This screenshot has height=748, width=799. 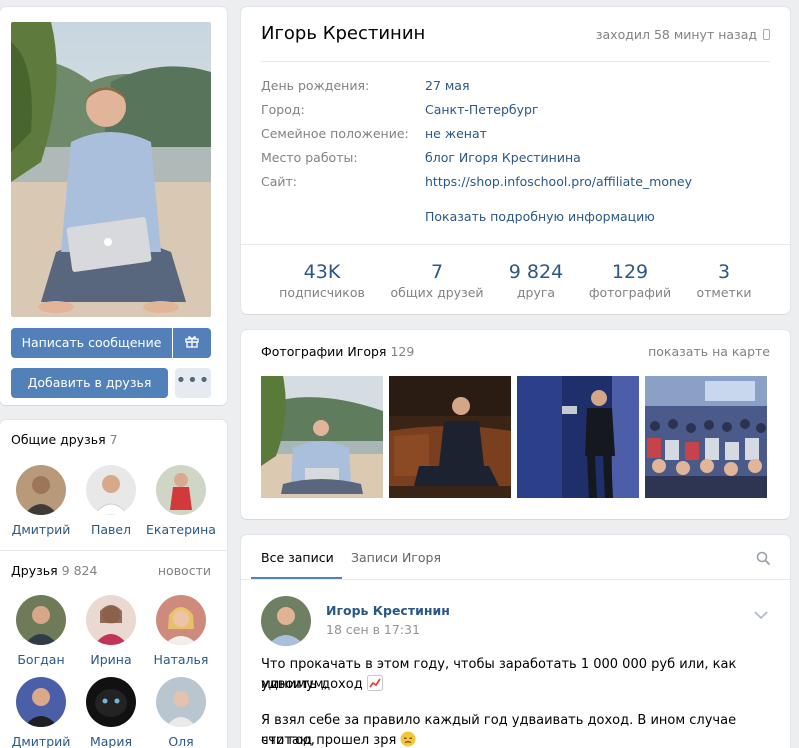 I want to click on friend-item: Наталья, so click(x=181, y=631).